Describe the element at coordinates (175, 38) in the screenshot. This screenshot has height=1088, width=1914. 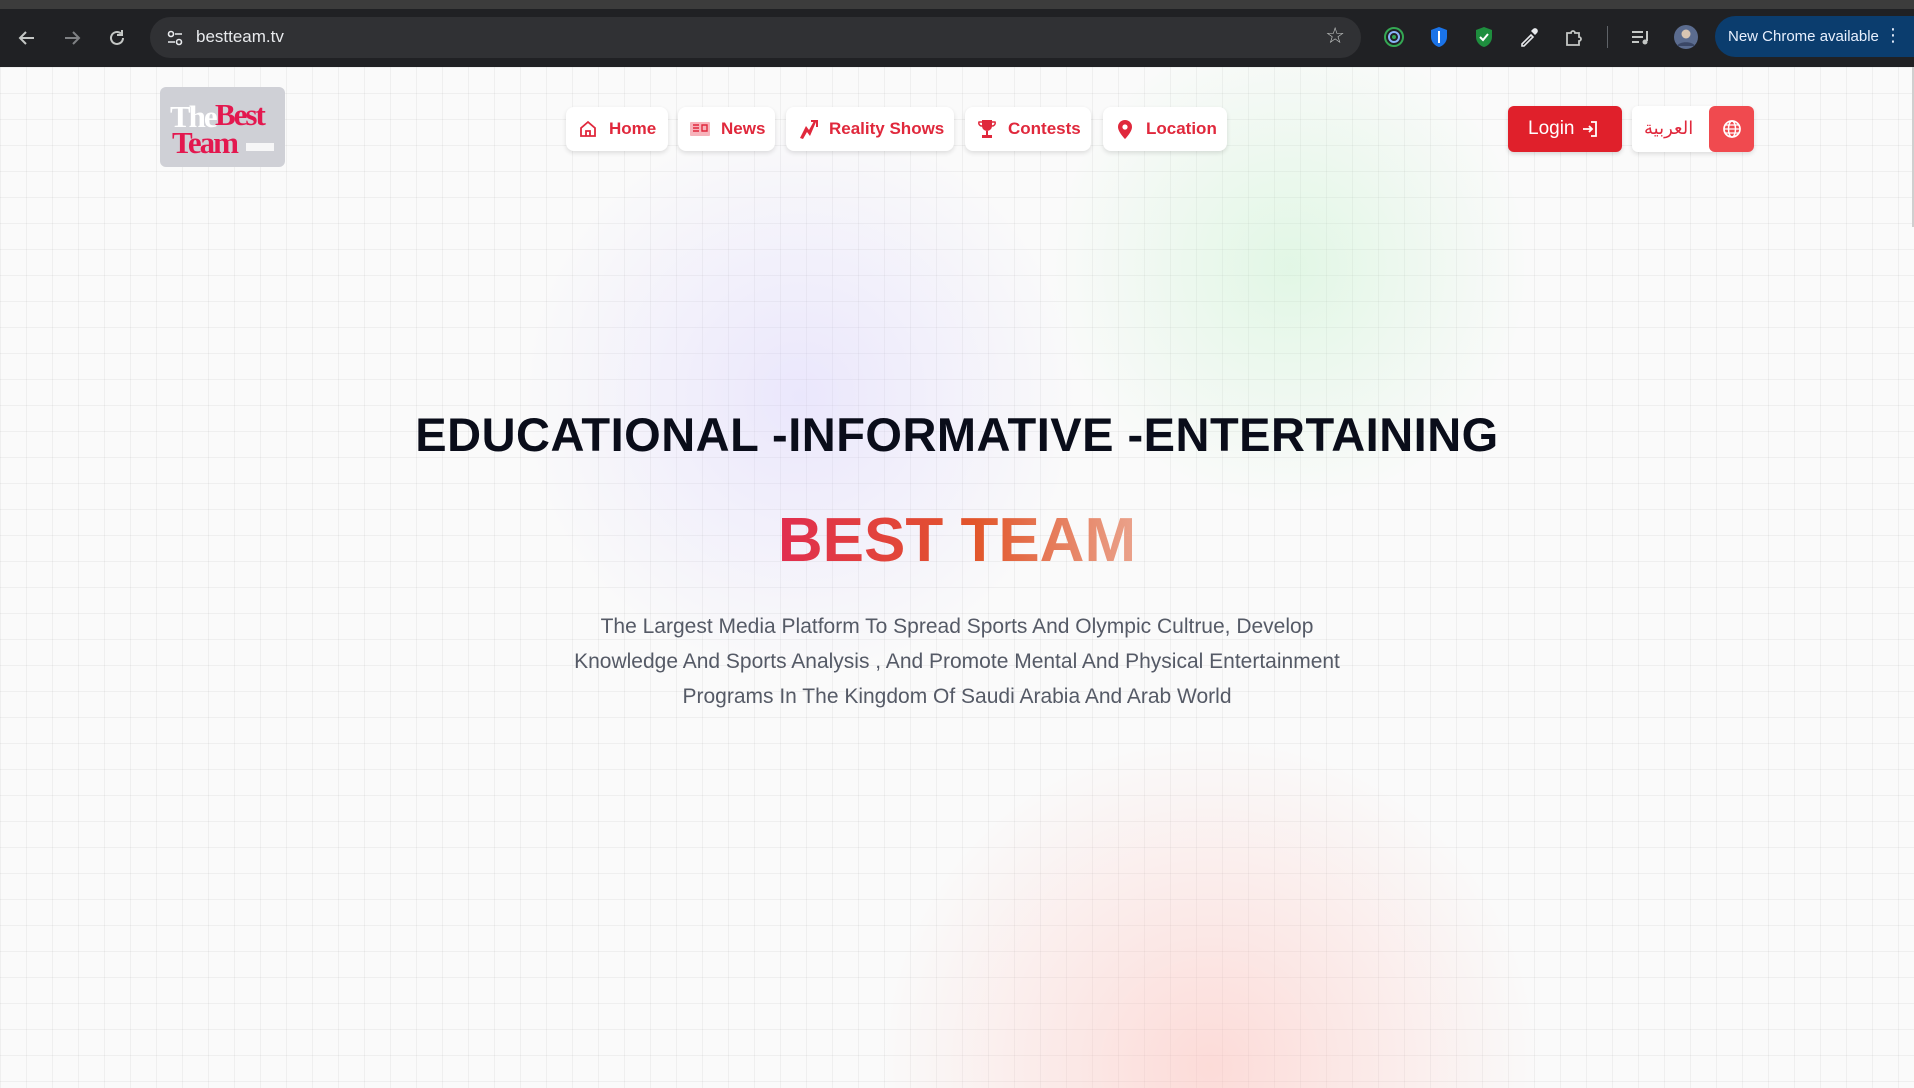
I see `site-info-icon` at that location.